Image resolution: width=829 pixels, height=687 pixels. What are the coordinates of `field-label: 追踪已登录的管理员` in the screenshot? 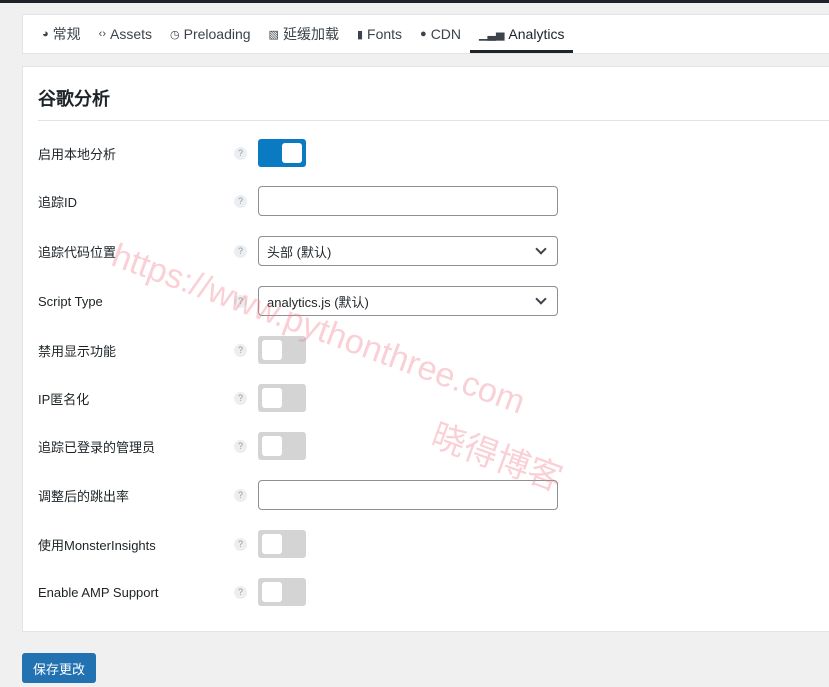 It's located at (97, 447).